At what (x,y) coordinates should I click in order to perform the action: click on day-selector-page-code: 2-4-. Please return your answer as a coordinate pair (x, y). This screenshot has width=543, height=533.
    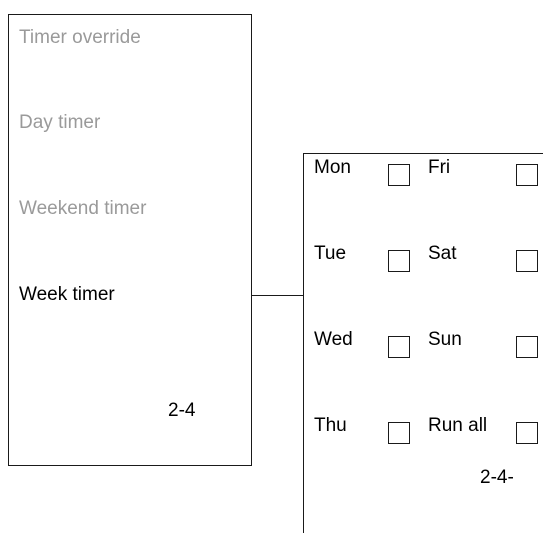
    Looking at the image, I should click on (497, 477).